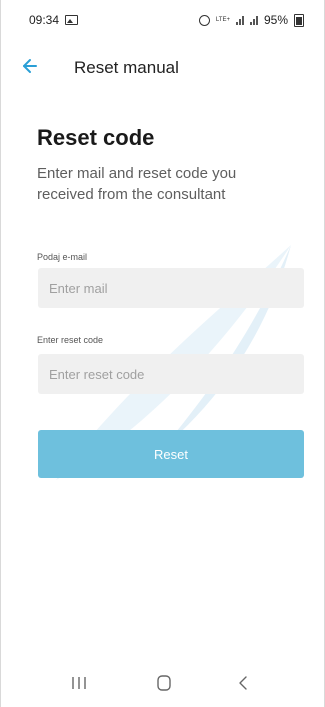 The height and width of the screenshot is (707, 325). I want to click on home-icon, so click(164, 683).